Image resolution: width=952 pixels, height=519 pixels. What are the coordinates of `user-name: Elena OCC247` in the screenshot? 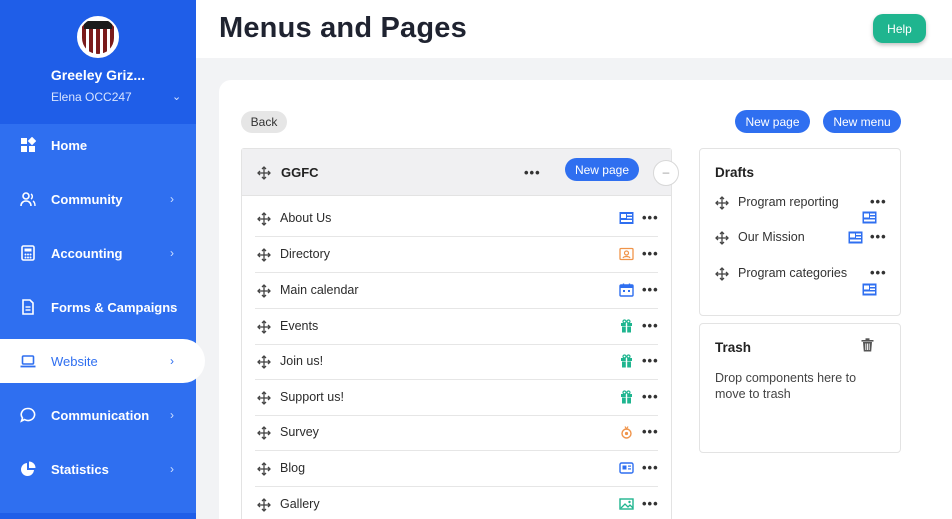 It's located at (91, 97).